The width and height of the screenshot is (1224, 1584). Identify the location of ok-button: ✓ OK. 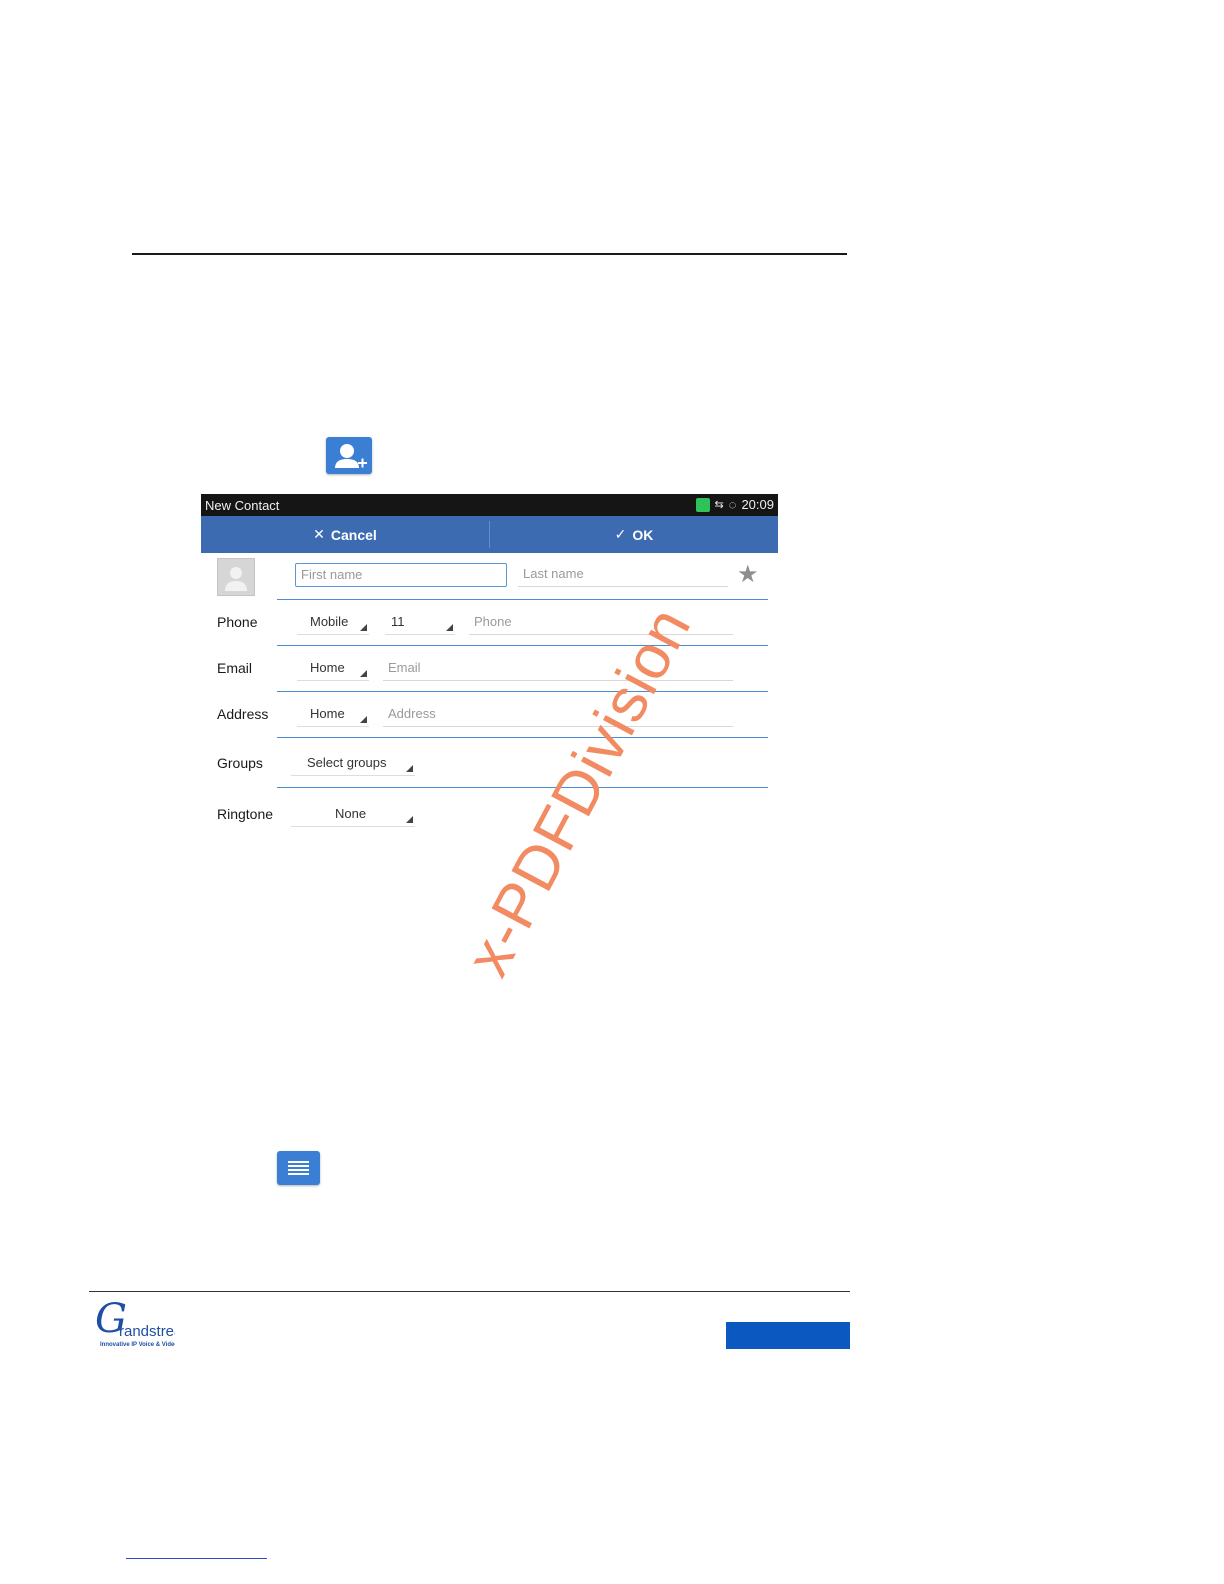
(634, 534).